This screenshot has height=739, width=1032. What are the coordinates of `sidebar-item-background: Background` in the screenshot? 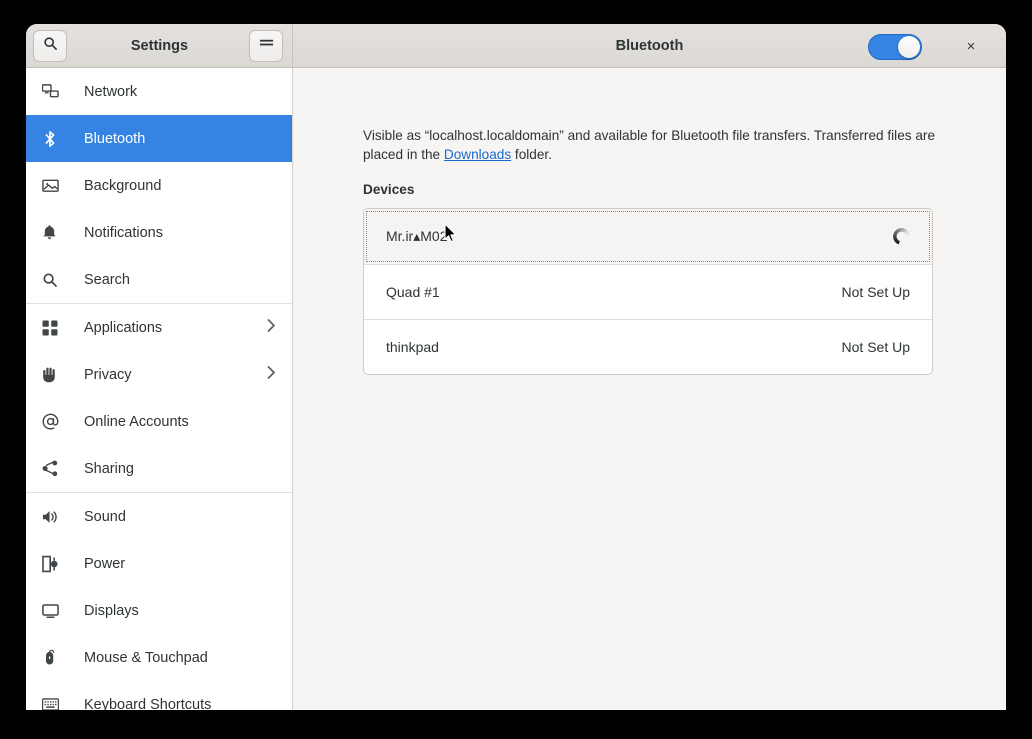 It's located at (159, 185).